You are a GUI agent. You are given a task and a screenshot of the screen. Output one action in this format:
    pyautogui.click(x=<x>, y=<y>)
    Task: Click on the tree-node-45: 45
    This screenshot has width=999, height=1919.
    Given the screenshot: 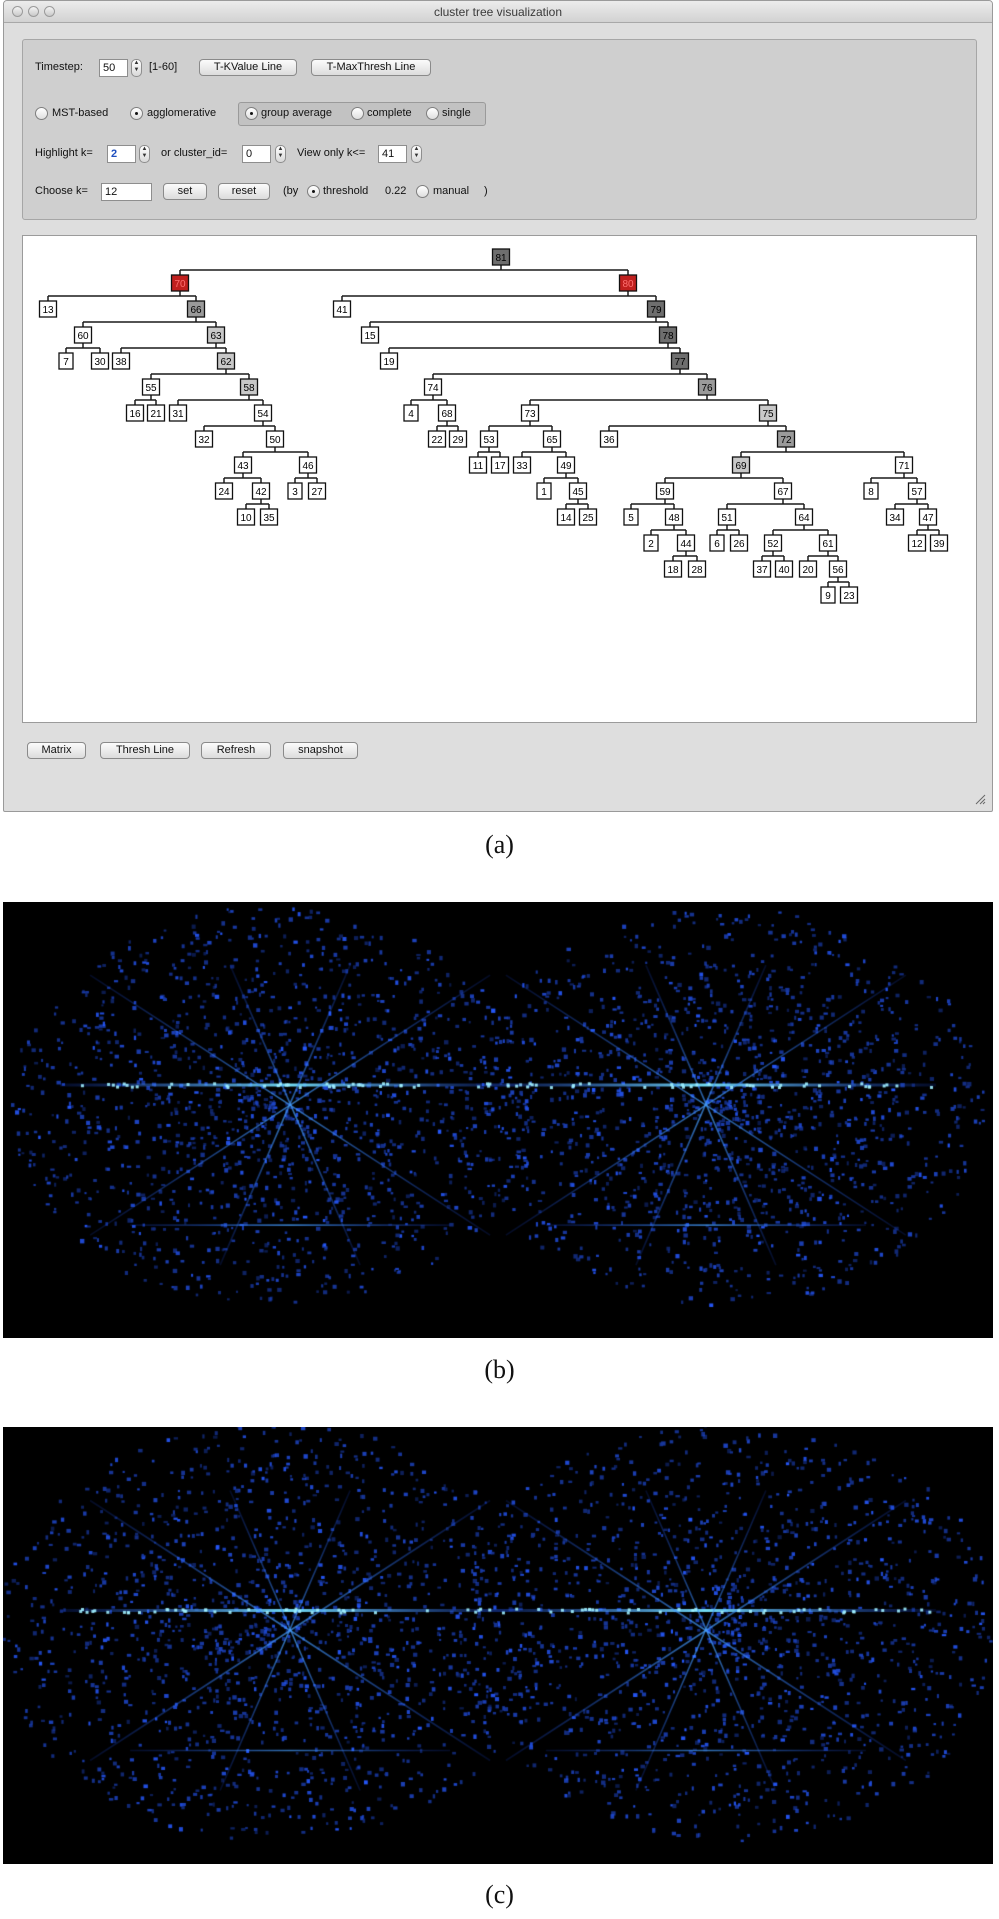 What is the action you would take?
    pyautogui.click(x=578, y=491)
    